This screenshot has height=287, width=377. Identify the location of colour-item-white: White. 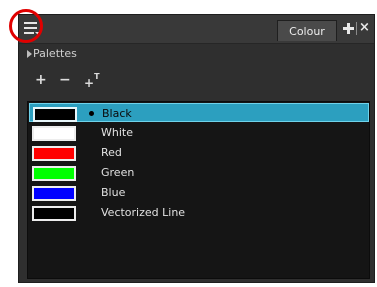
(199, 132).